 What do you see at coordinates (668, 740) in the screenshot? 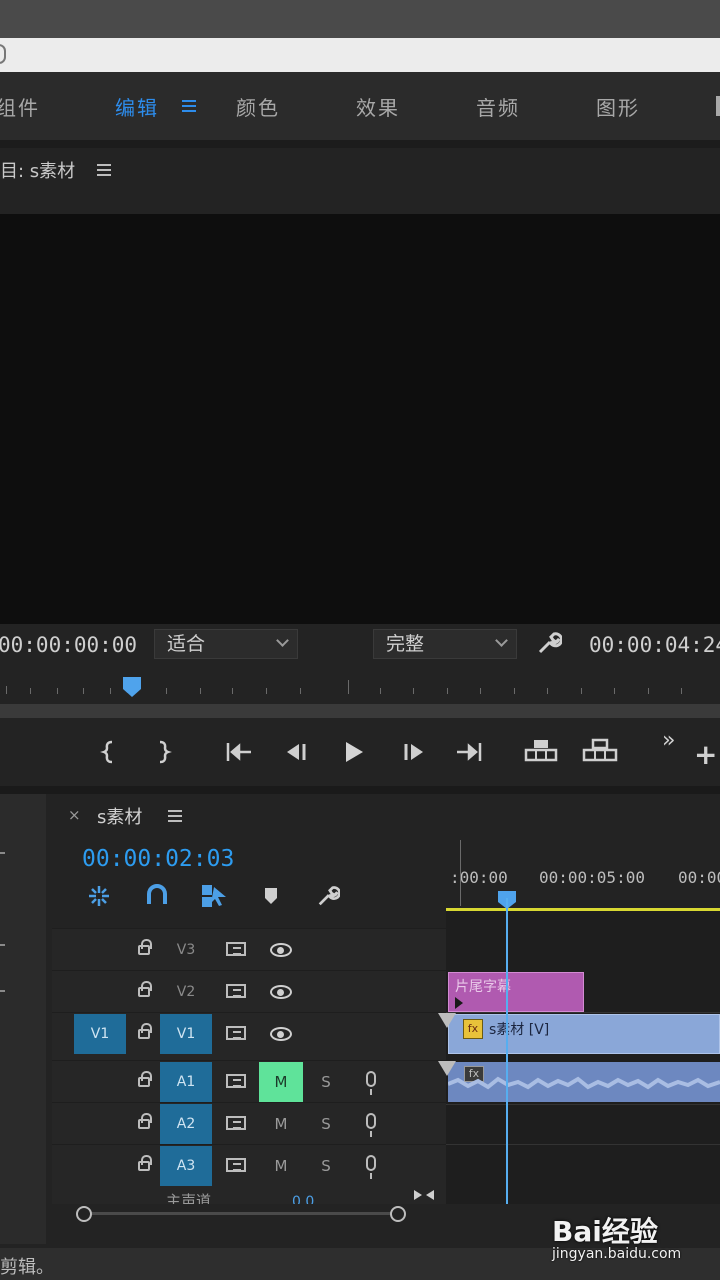
I see `button-editor-overflow: »` at bounding box center [668, 740].